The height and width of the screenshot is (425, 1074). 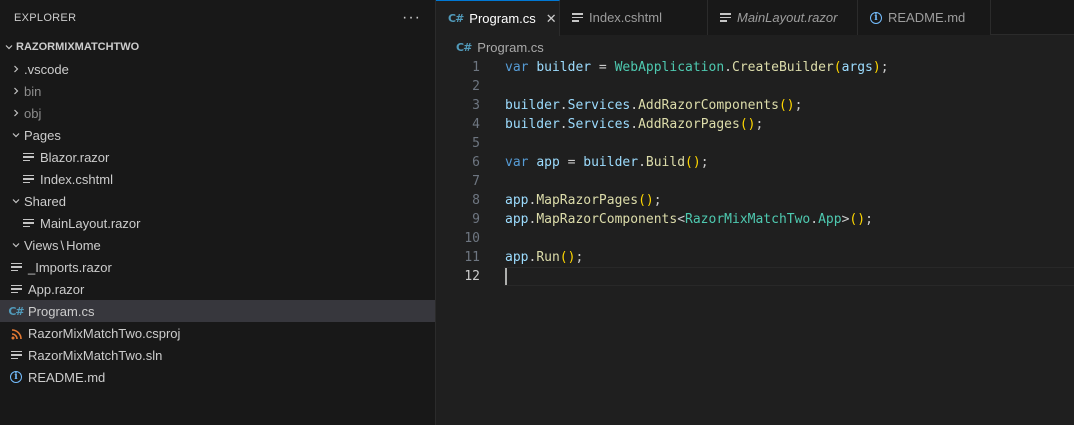 What do you see at coordinates (217, 333) in the screenshot?
I see `tree-file: RazorMixMatchTwo.csproj` at bounding box center [217, 333].